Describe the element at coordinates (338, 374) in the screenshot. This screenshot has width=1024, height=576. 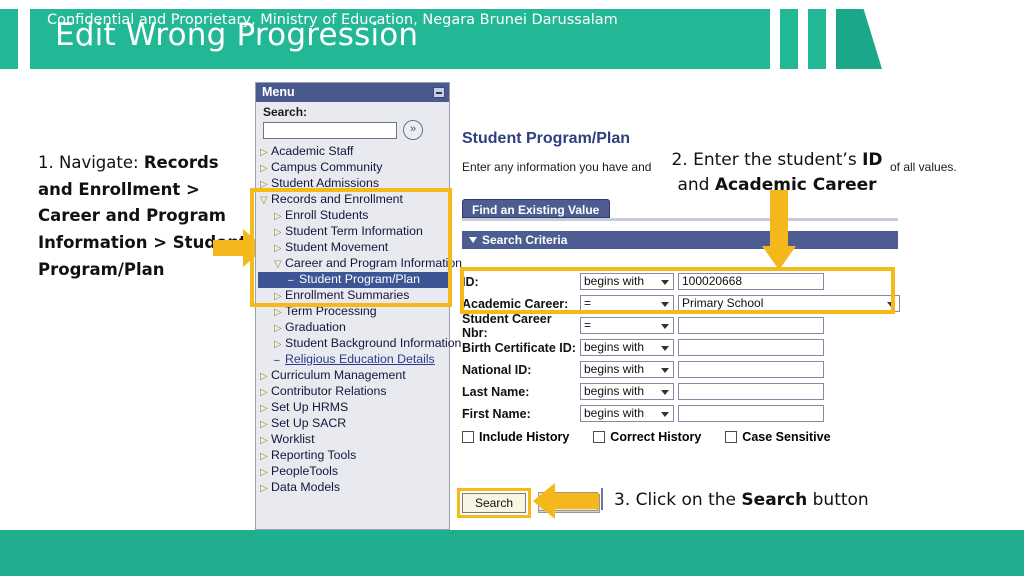
I see `menu-item-label: Curriculum Management` at that location.